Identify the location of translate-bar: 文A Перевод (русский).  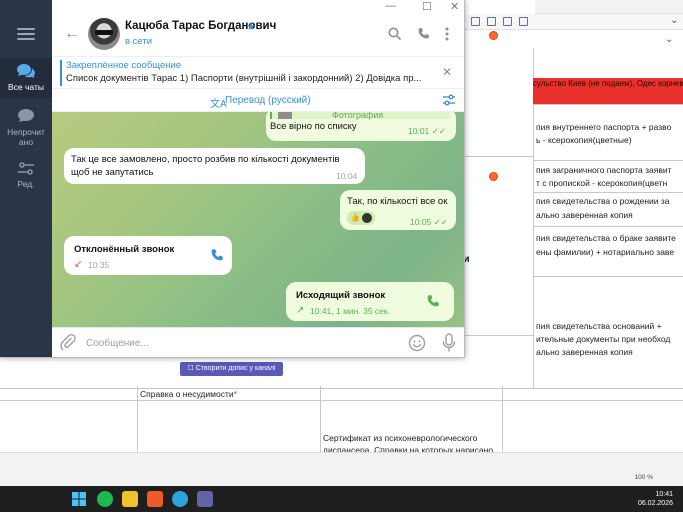
(258, 100).